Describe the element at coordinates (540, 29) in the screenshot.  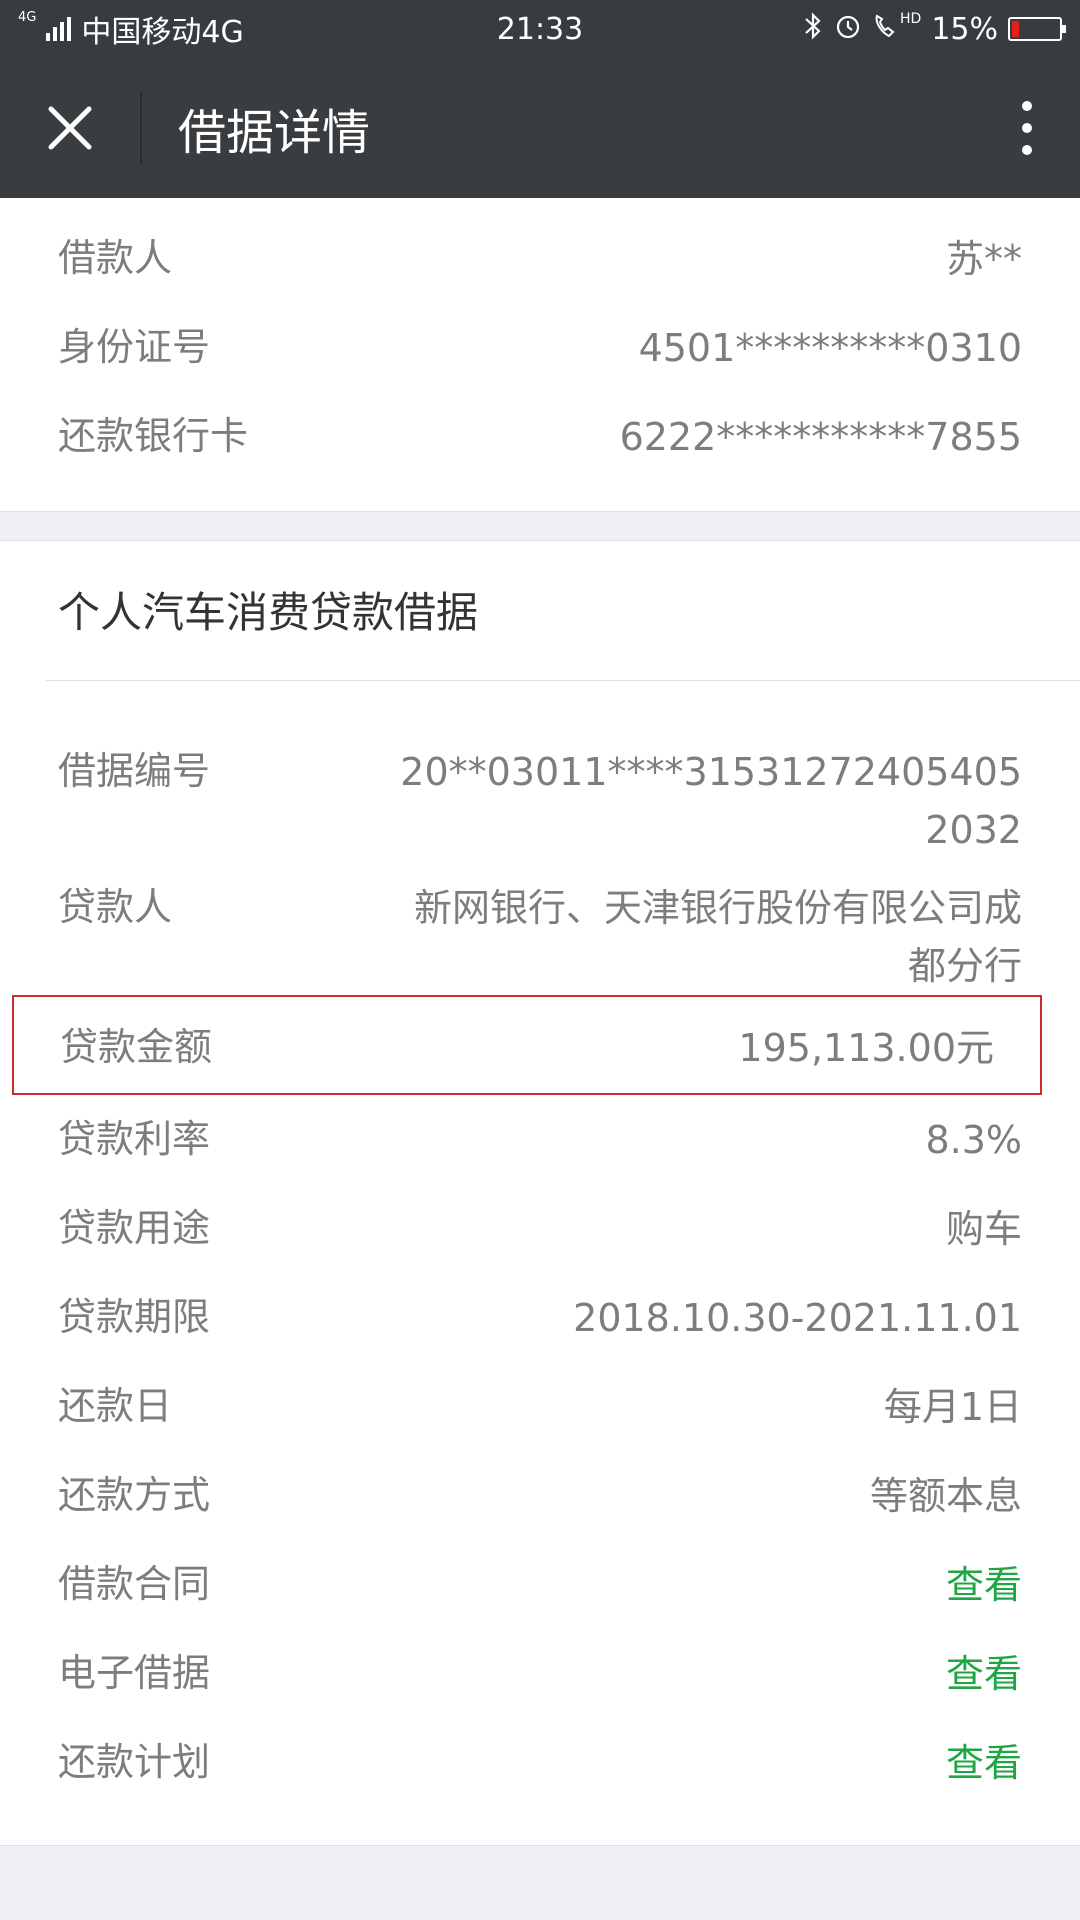
I see `status-bar: 4G 中国移动4G 21:33 HD 15%` at that location.